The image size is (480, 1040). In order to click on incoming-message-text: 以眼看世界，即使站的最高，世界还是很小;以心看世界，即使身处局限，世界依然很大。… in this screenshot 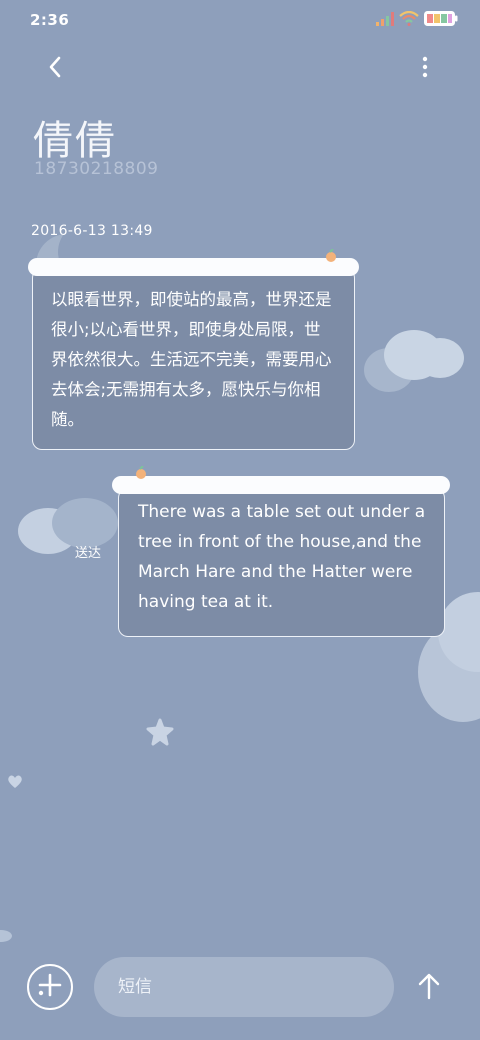, I will do `click(191, 359)`.